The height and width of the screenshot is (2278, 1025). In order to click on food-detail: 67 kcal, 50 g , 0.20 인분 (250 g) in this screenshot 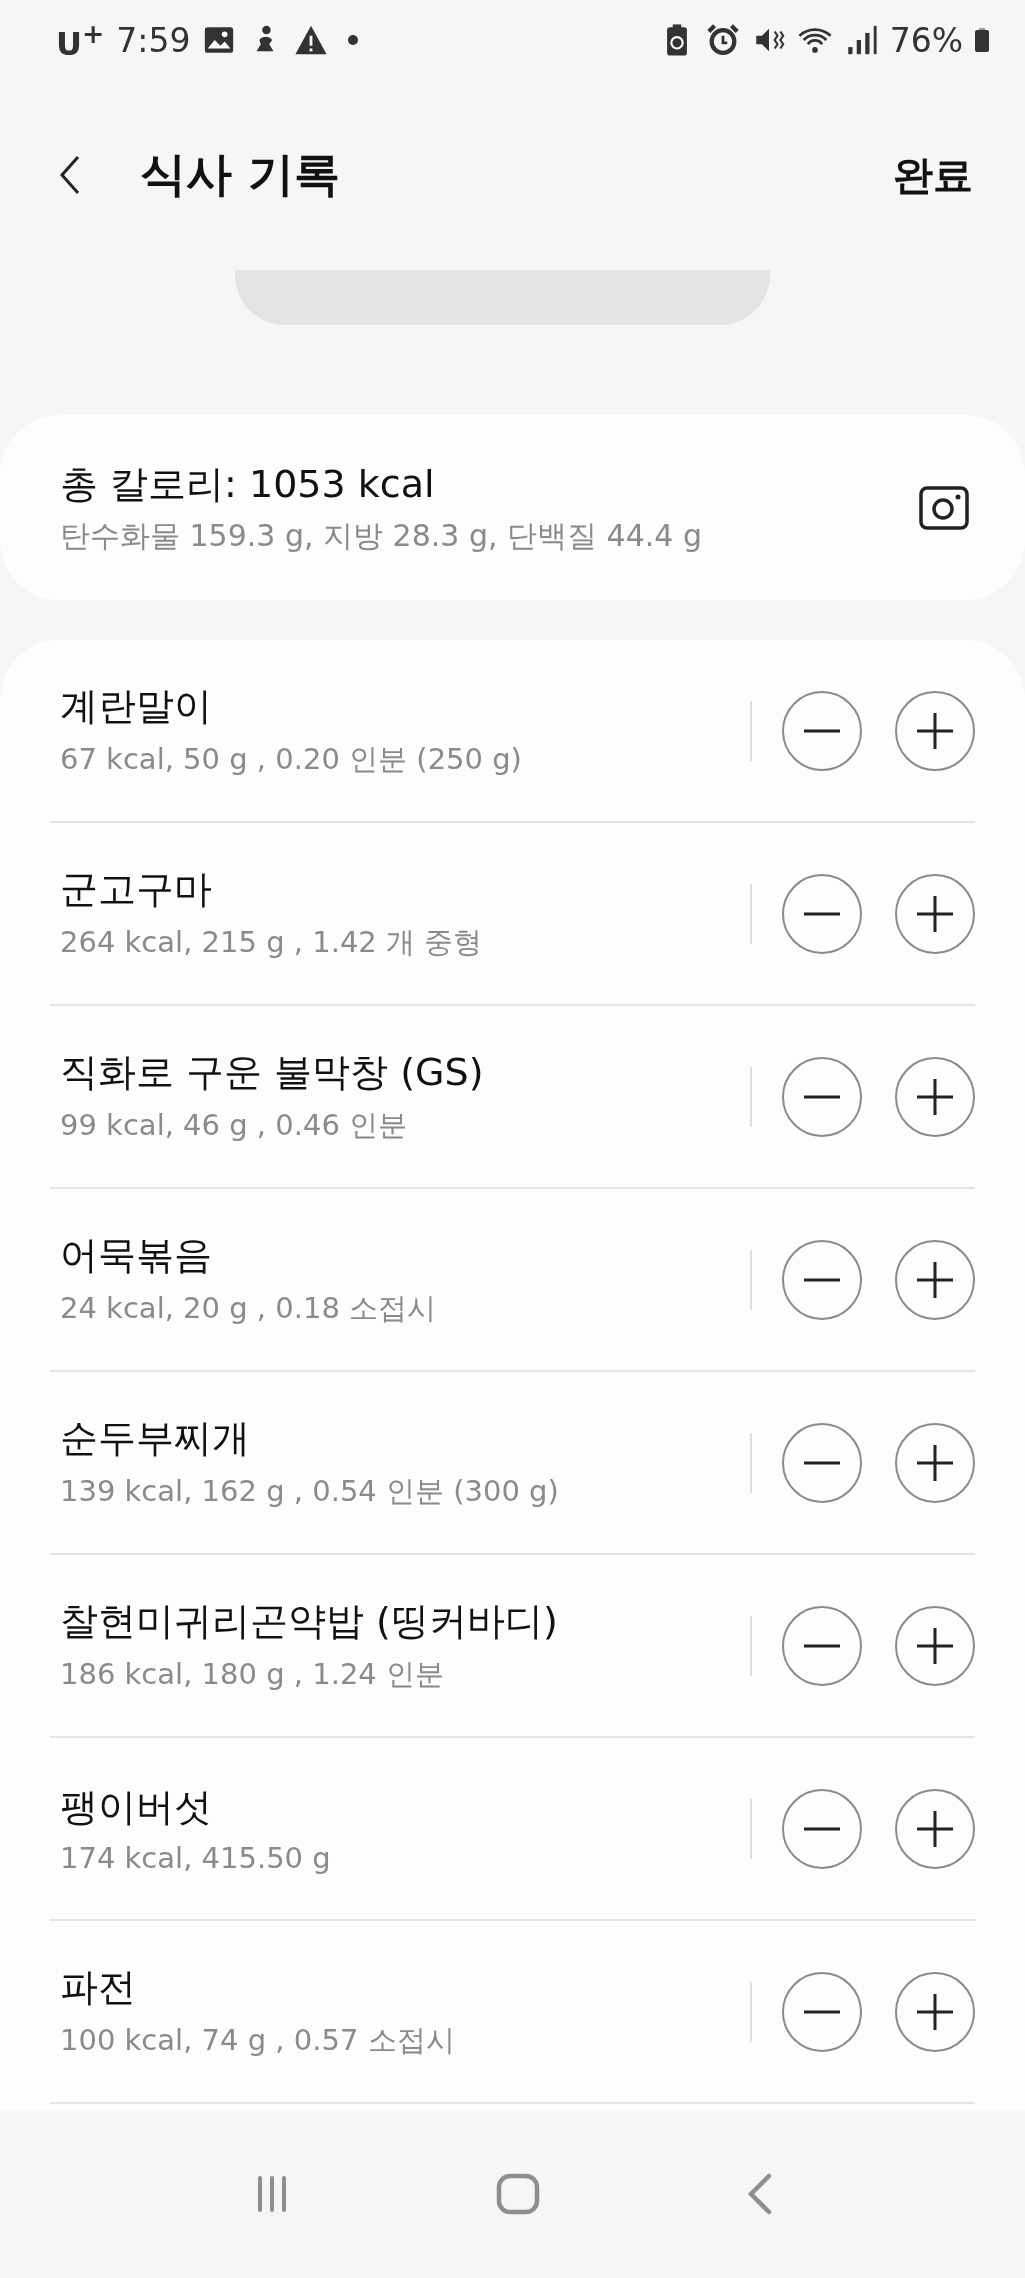, I will do `click(291, 759)`.